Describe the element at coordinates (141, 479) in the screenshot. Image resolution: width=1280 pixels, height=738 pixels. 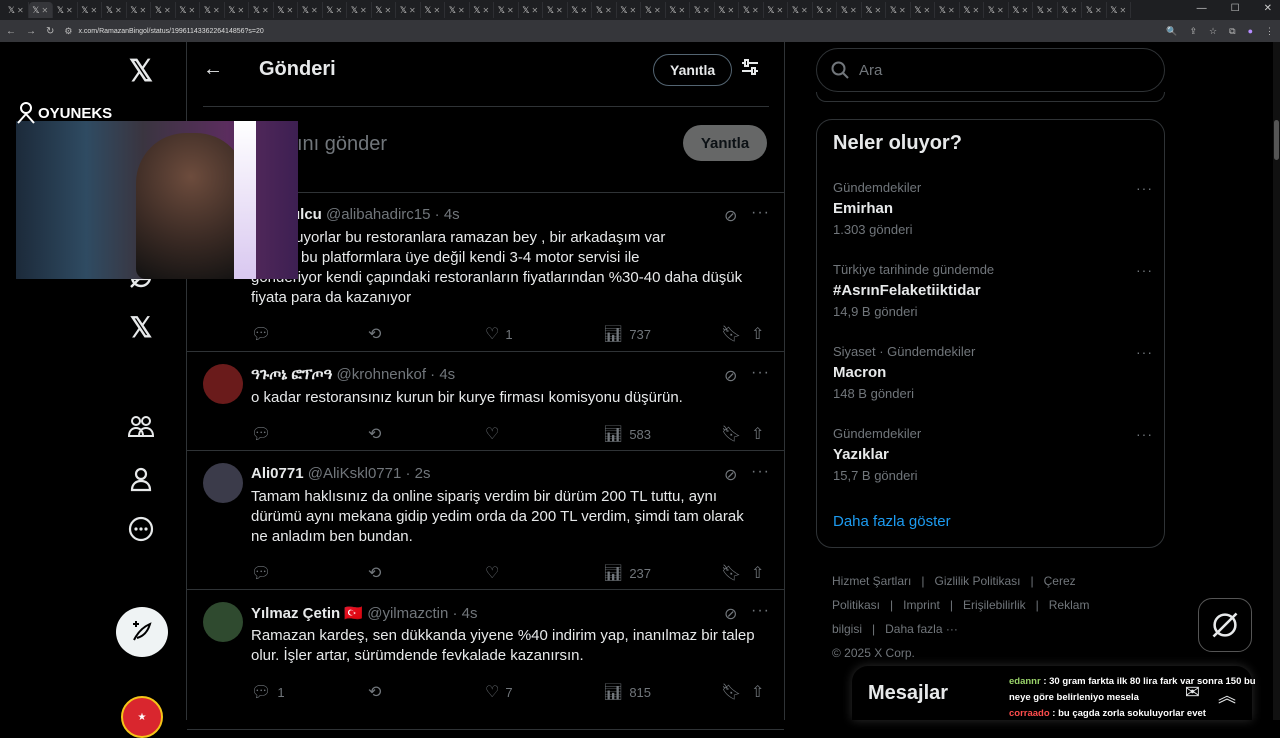
I see `profile-nav-icon` at that location.